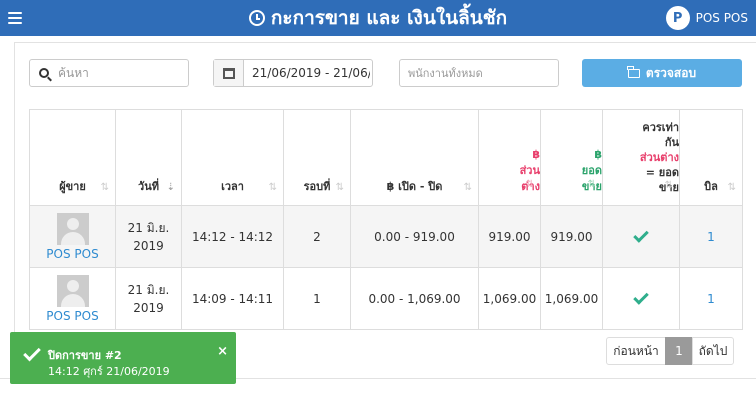 This screenshot has width=756, height=400. I want to click on open-close-cell: 0.00 - 919.00, so click(414, 236).